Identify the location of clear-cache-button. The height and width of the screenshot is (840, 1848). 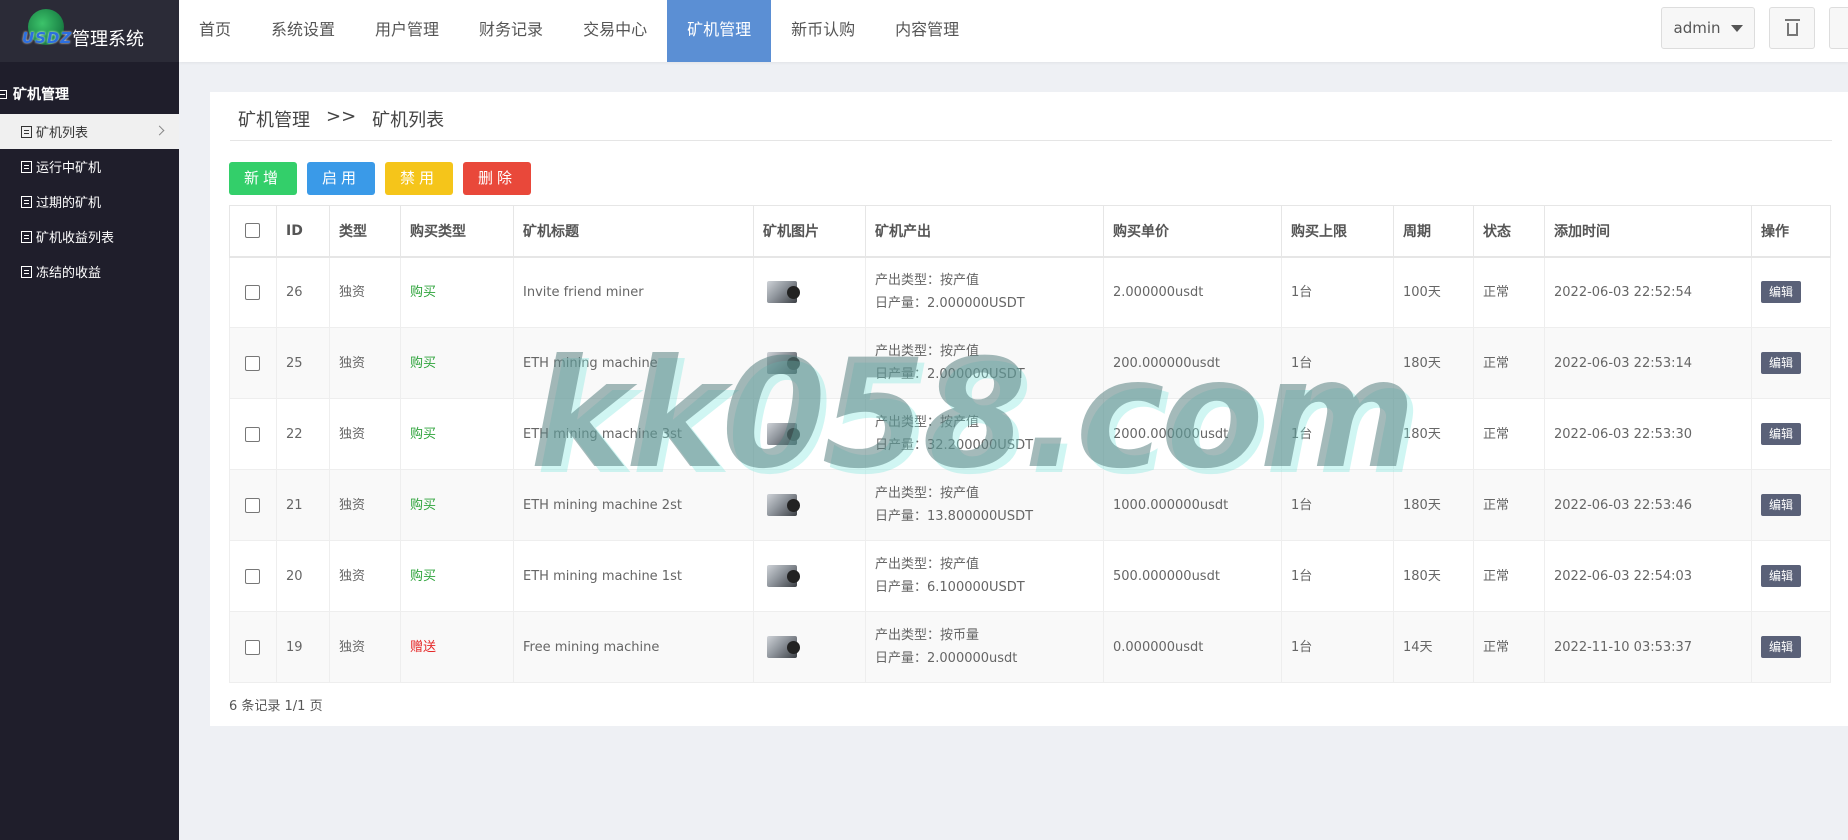
(1792, 28).